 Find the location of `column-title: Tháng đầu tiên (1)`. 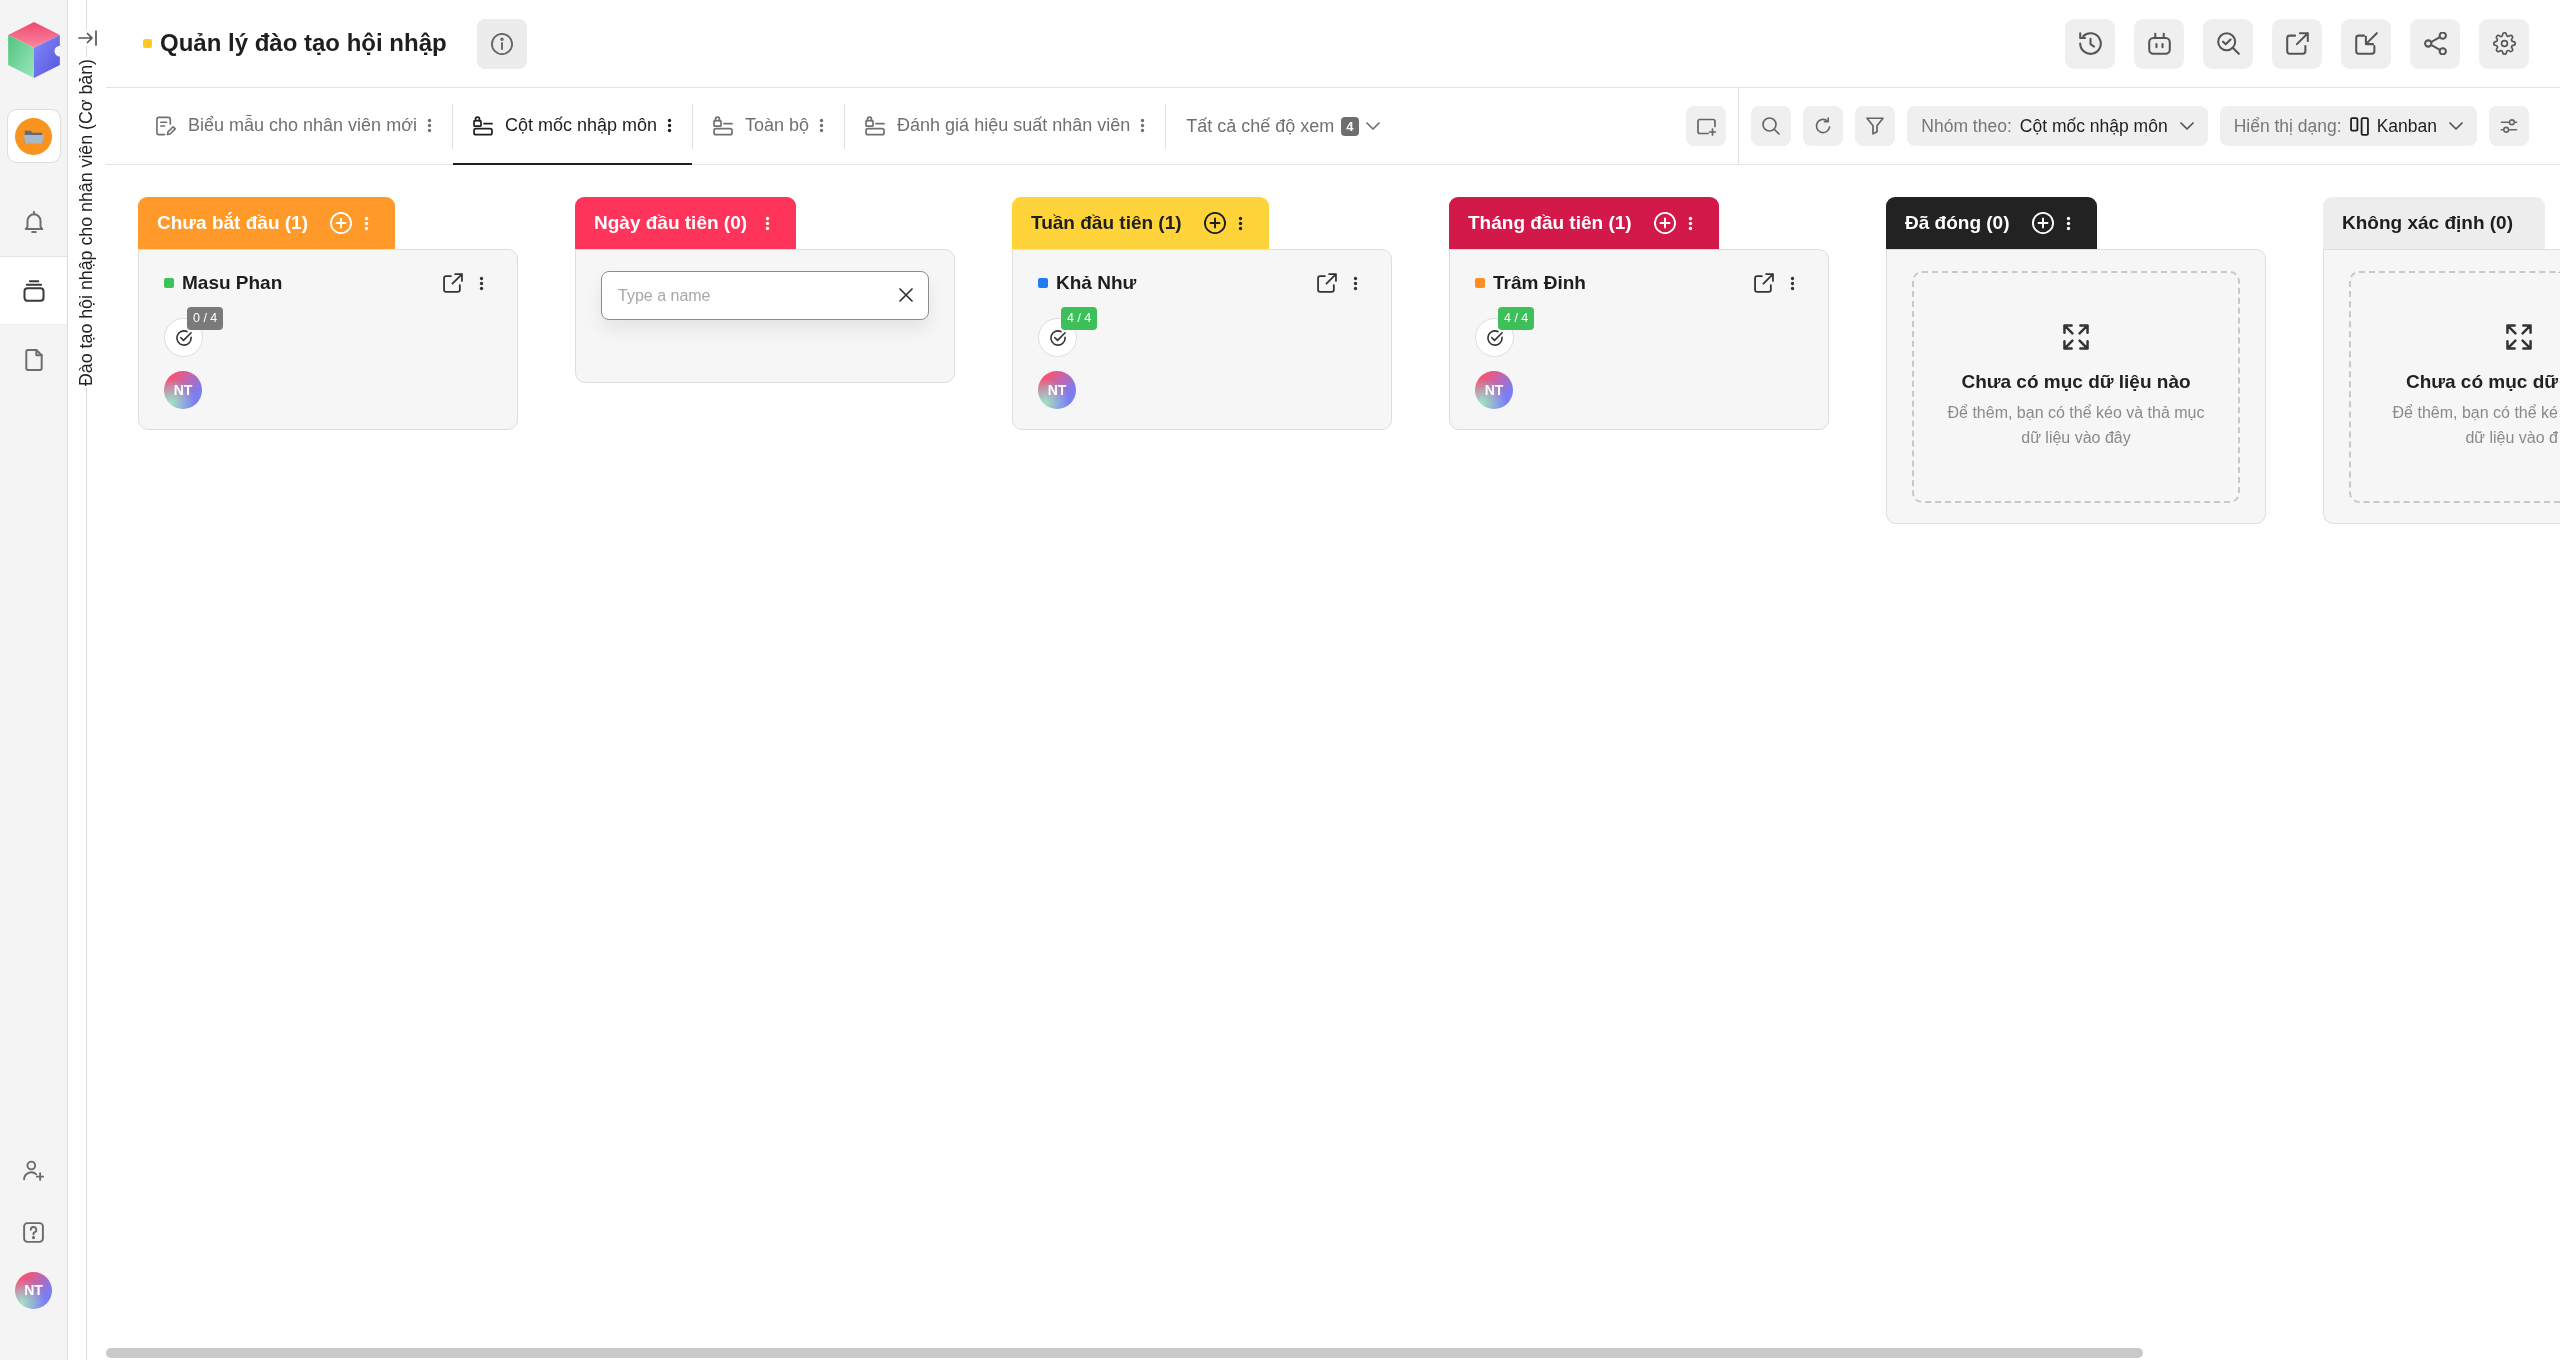

column-title: Tháng đầu tiên (1) is located at coordinates (1550, 222).